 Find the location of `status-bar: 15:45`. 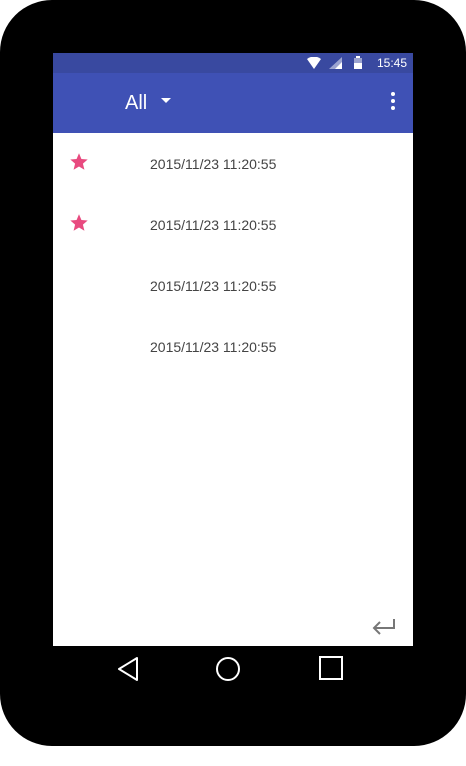

status-bar: 15:45 is located at coordinates (233, 63).